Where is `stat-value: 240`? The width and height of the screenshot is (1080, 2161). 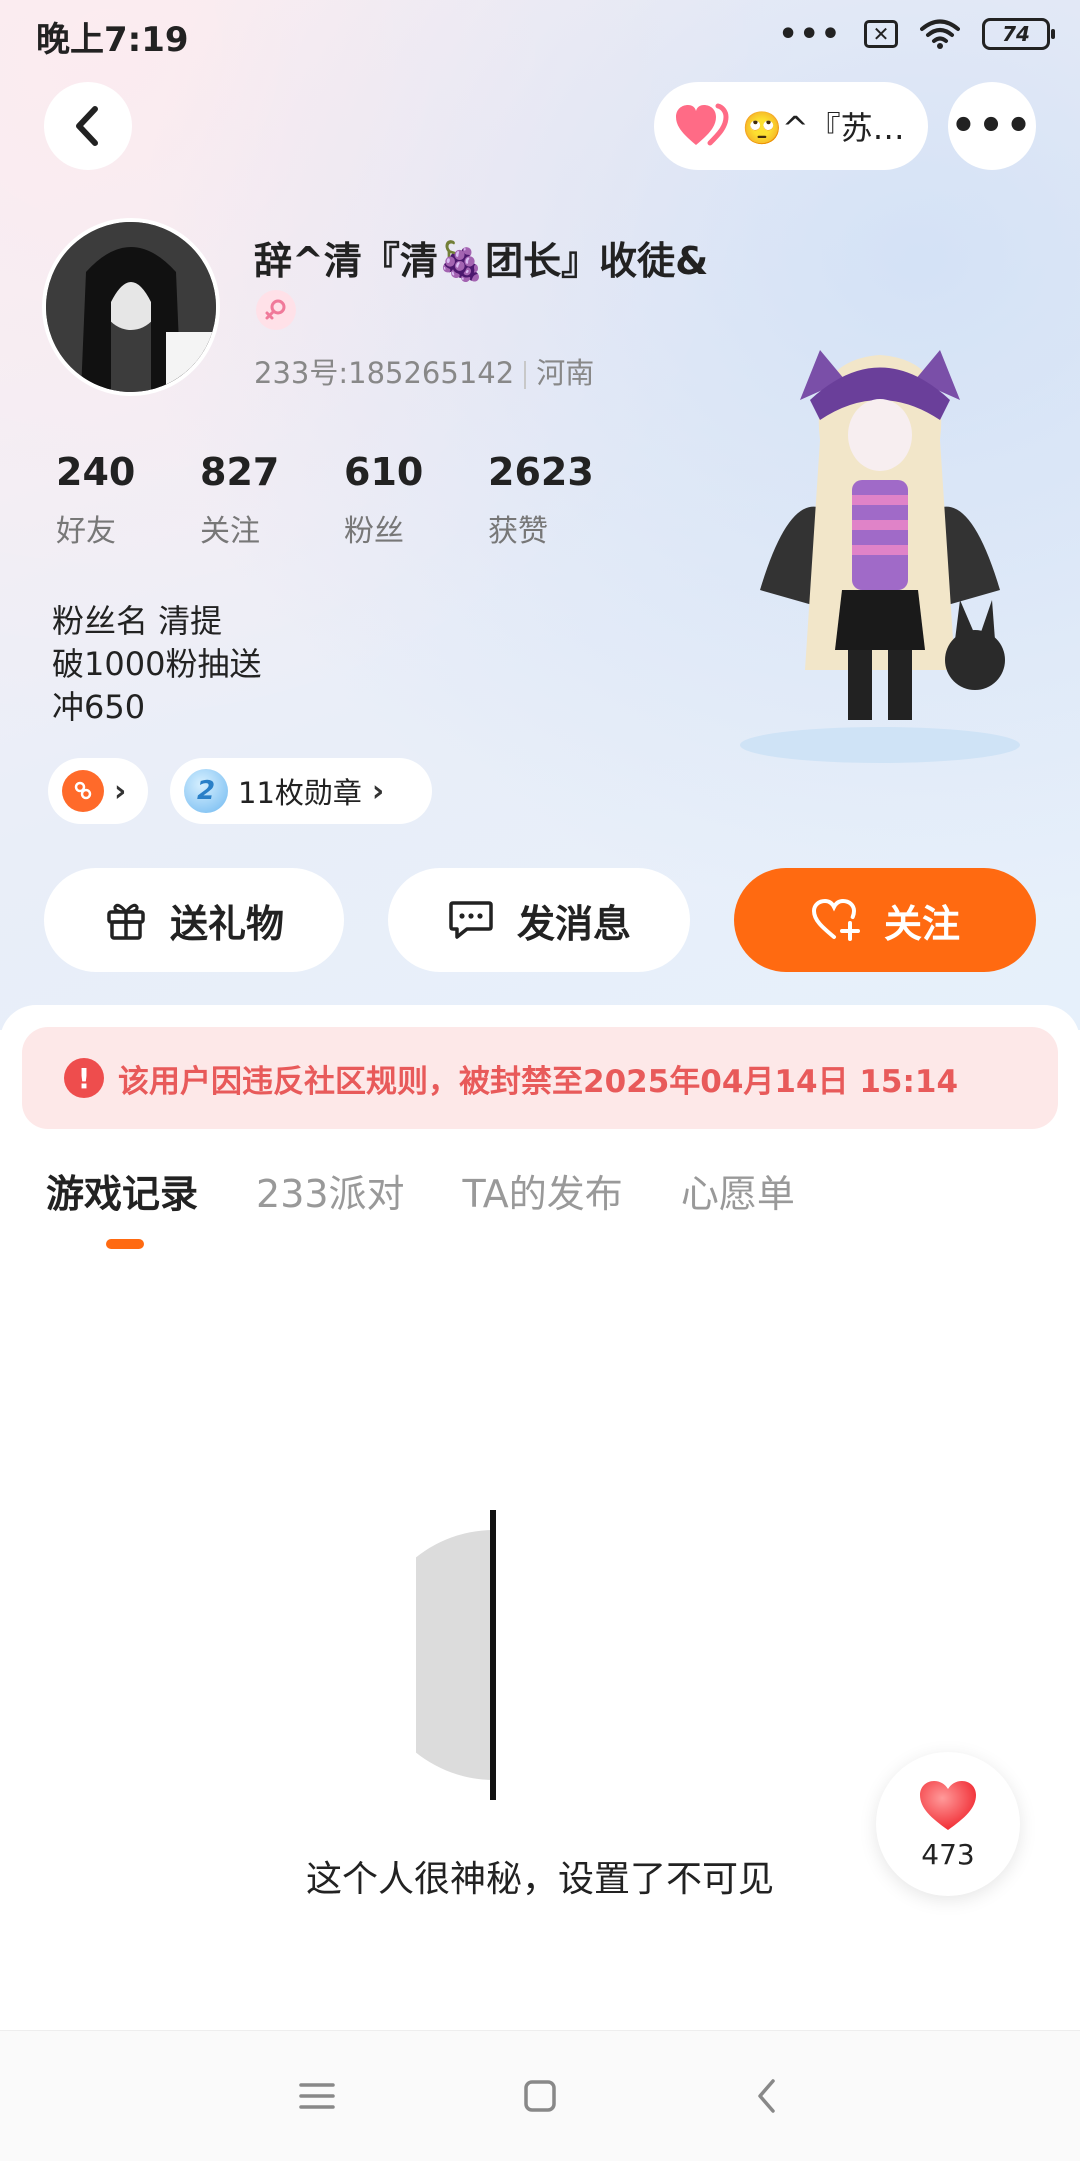 stat-value: 240 is located at coordinates (96, 472).